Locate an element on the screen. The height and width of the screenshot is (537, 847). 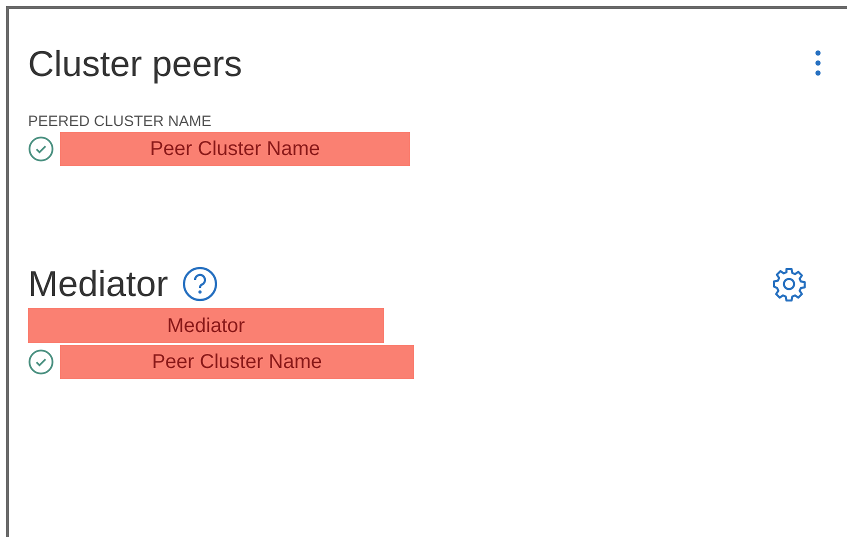
section-title: Mediator is located at coordinates (98, 284).